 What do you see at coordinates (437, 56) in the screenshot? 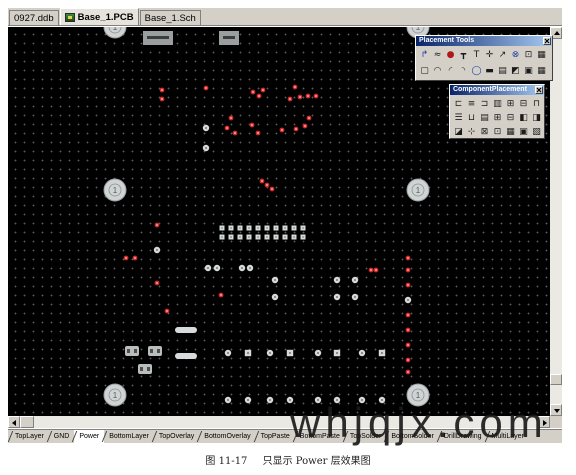
I see `place-line-icon: ≈` at bounding box center [437, 56].